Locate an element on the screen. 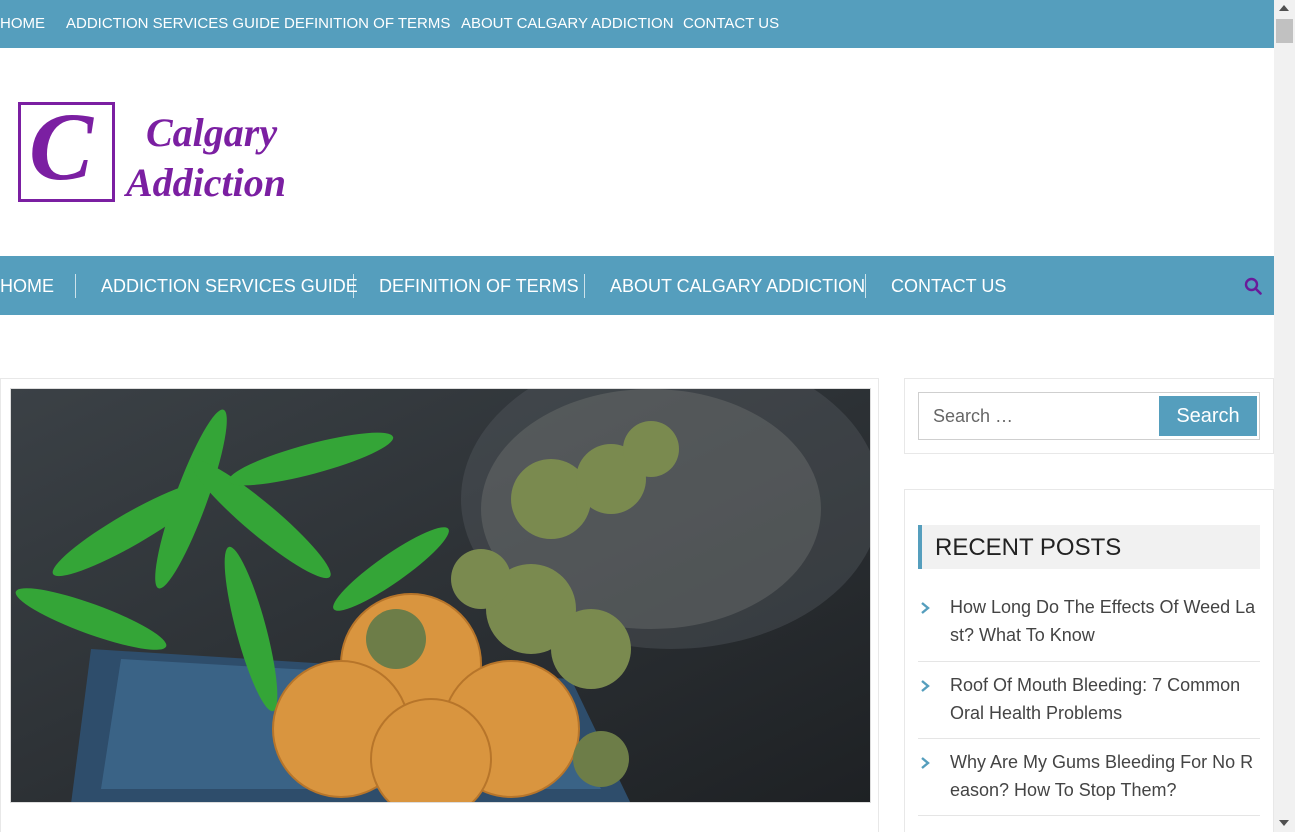 This screenshot has width=1295, height=832. scrollbar-thumb is located at coordinates (1284, 31).